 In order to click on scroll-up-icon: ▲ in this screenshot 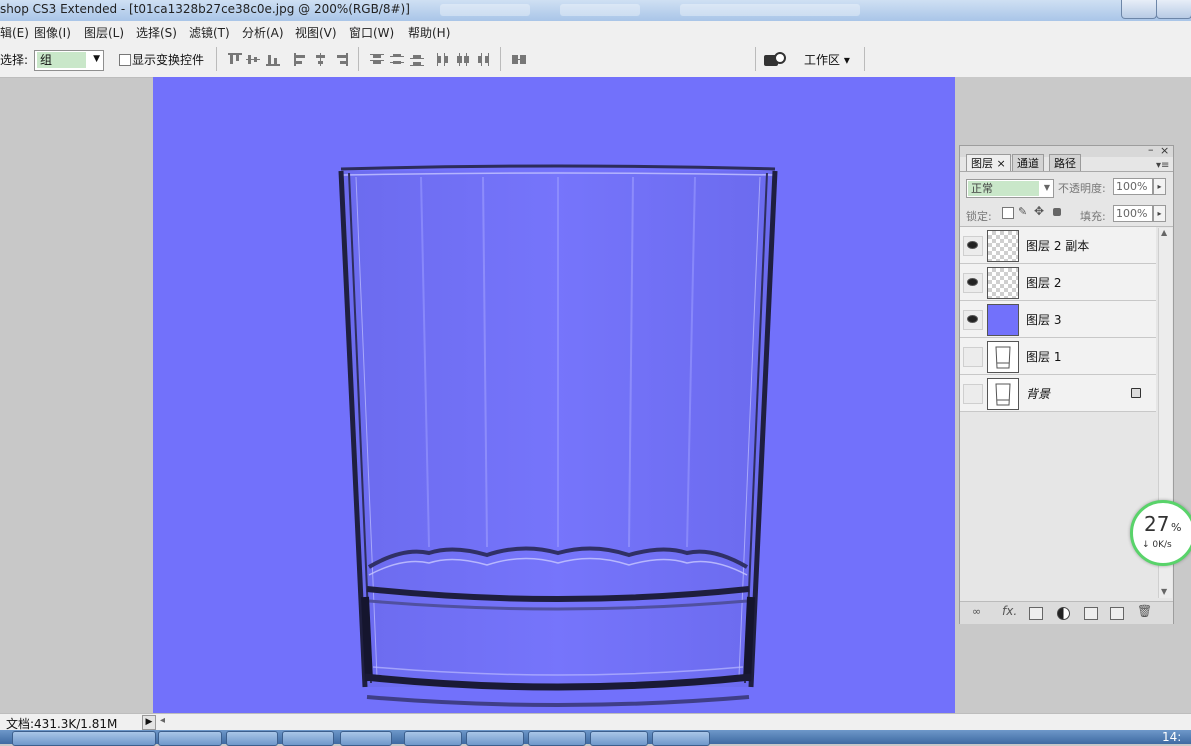, I will do `click(1164, 232)`.